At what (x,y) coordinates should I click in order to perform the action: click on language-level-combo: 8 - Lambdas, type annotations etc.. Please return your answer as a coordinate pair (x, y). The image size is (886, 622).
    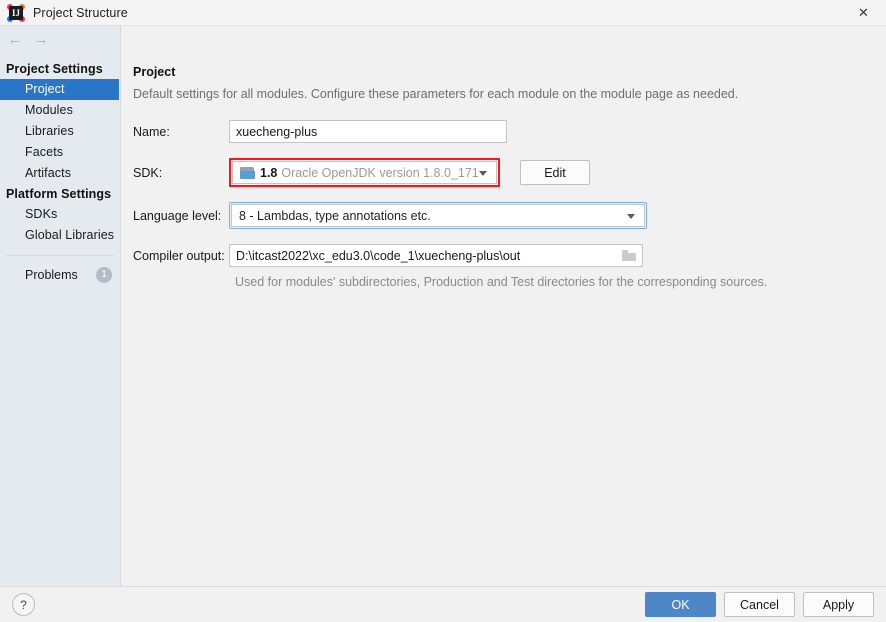
    Looking at the image, I should click on (438, 215).